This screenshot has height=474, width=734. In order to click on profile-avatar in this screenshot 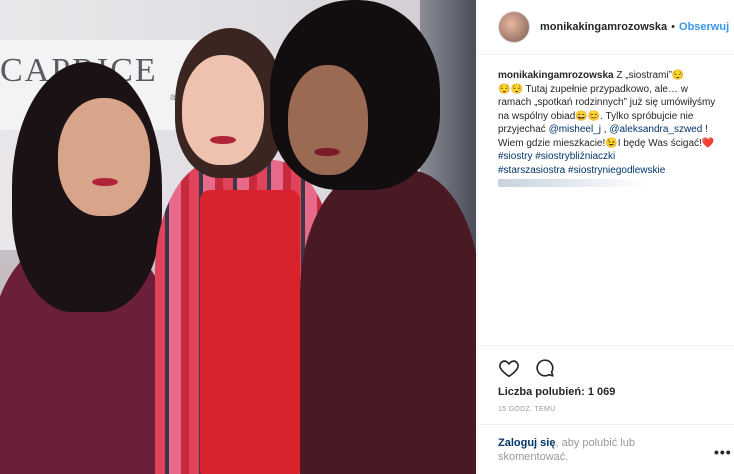, I will do `click(514, 27)`.